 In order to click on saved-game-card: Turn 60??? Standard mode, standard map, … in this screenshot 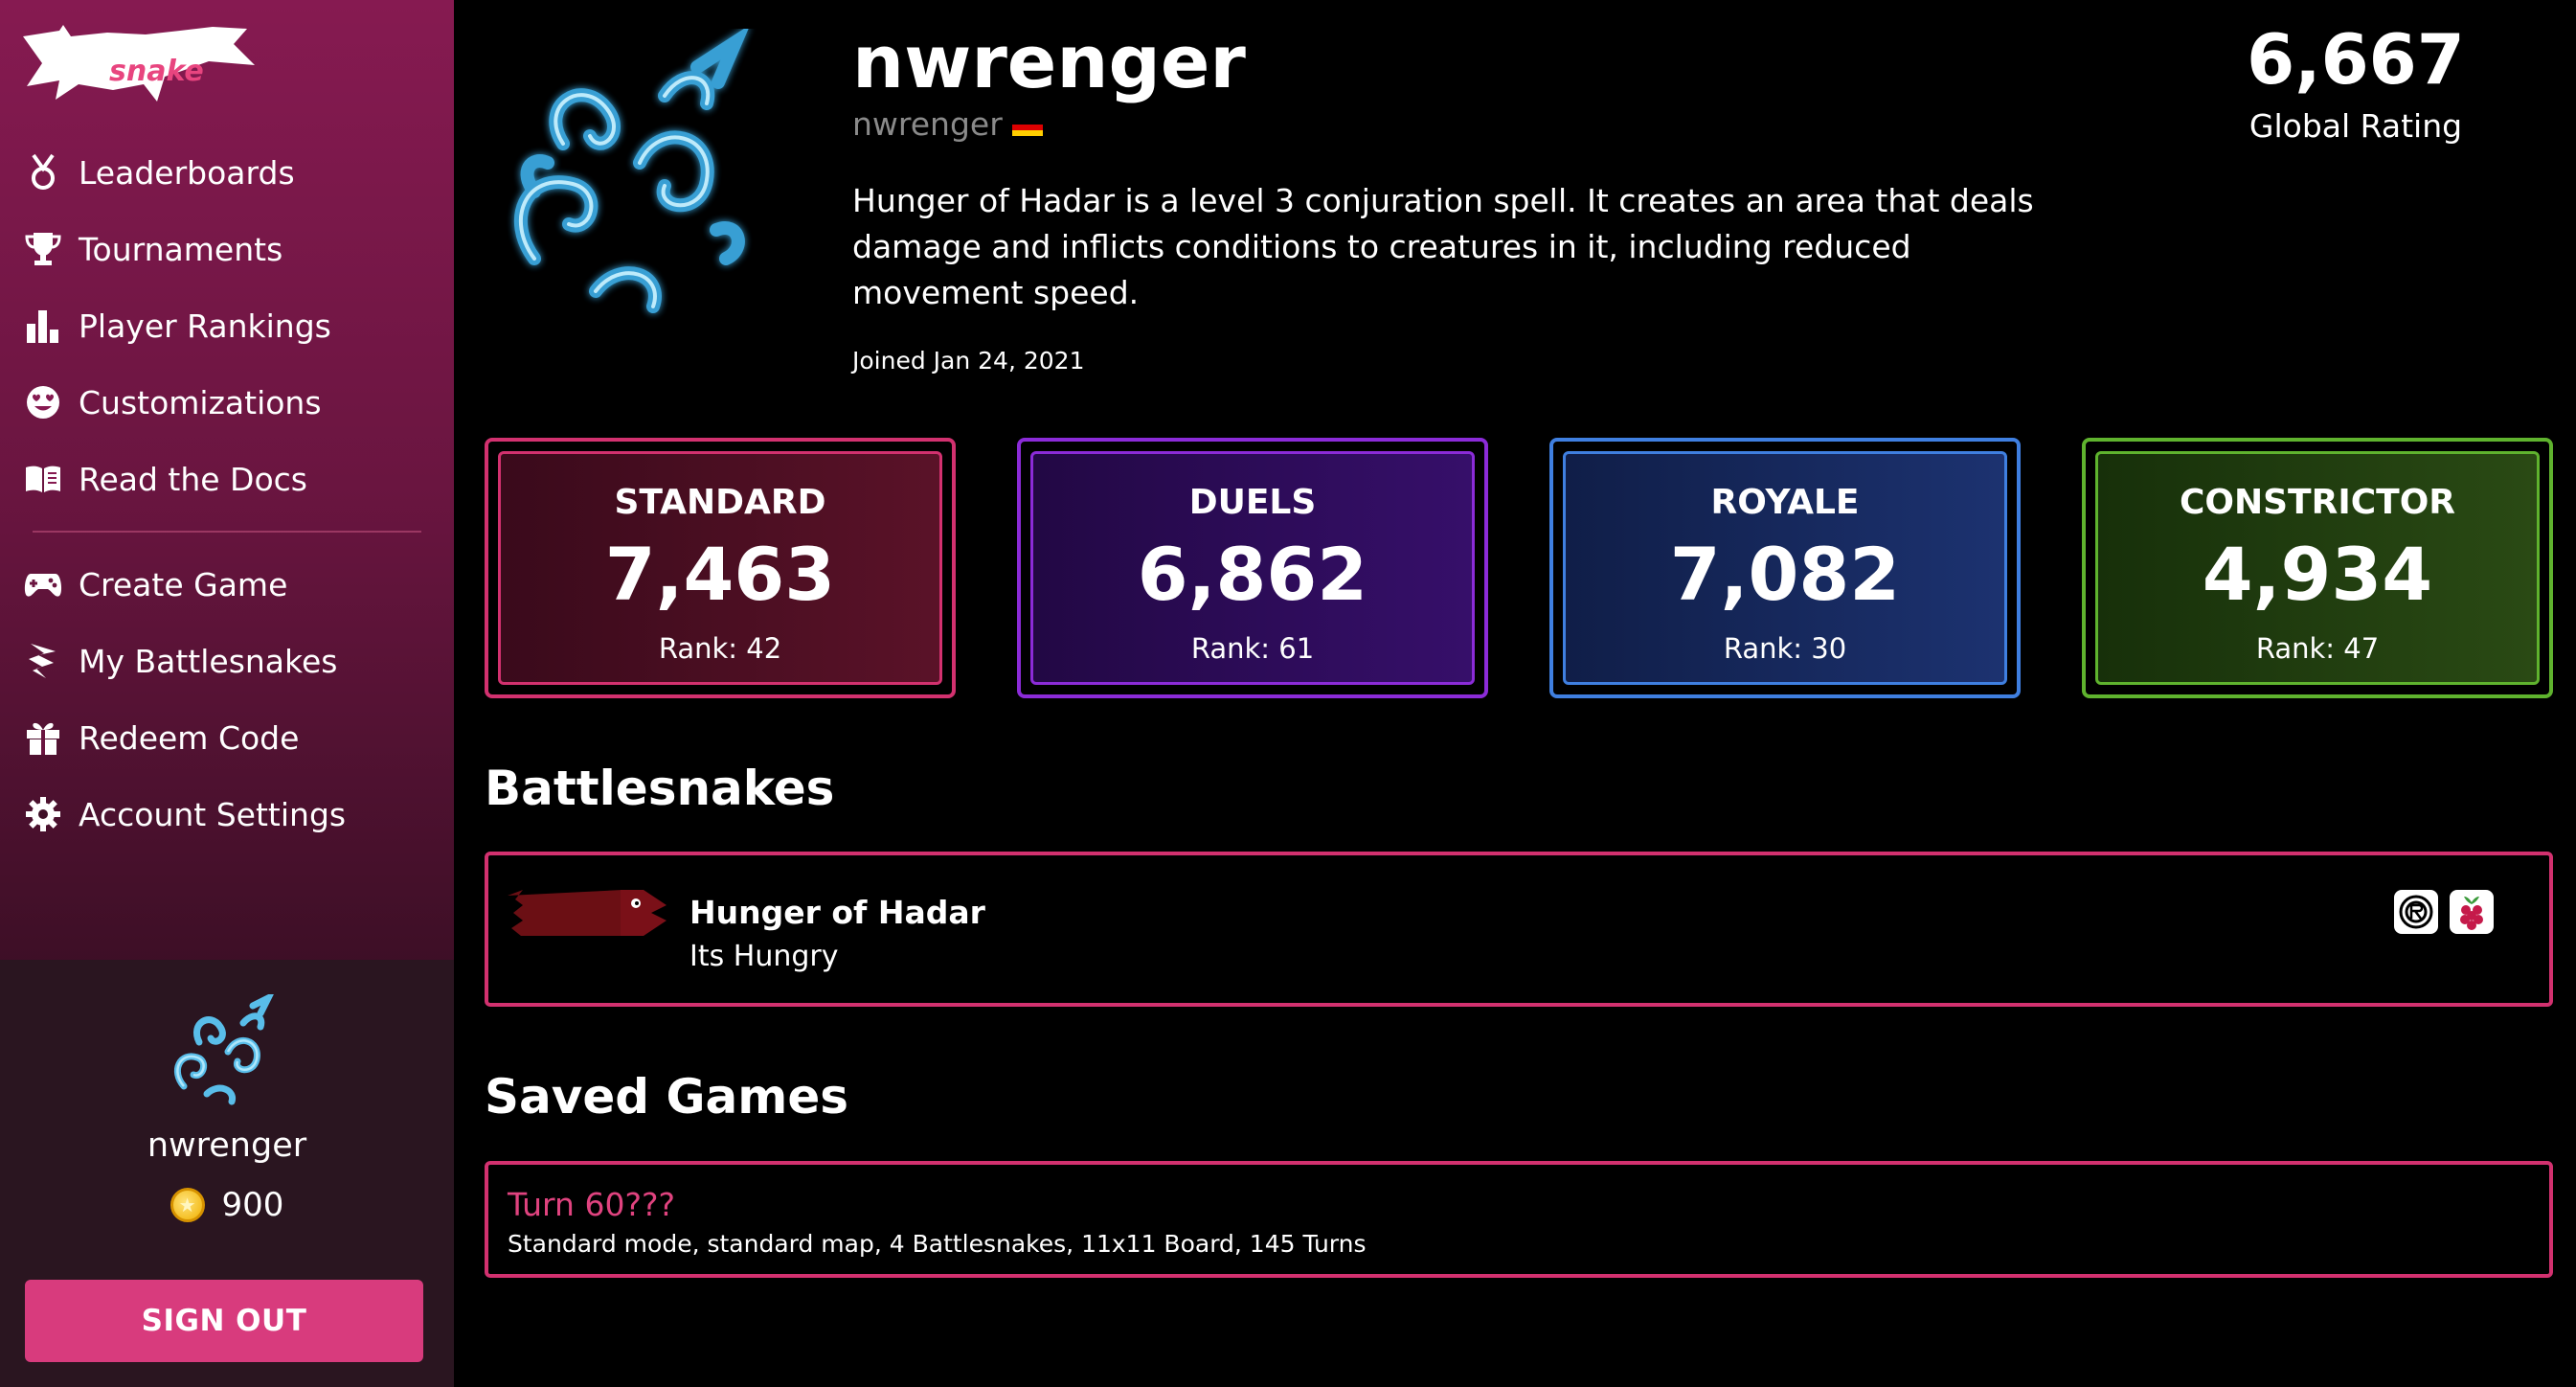, I will do `click(1519, 1219)`.